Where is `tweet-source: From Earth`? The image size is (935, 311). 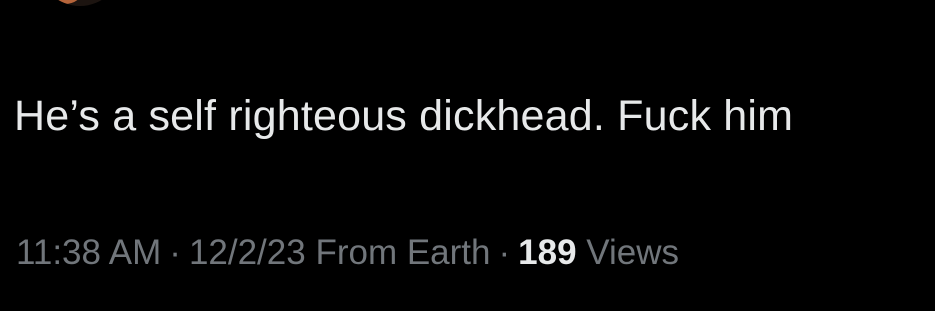
tweet-source: From Earth is located at coordinates (403, 252).